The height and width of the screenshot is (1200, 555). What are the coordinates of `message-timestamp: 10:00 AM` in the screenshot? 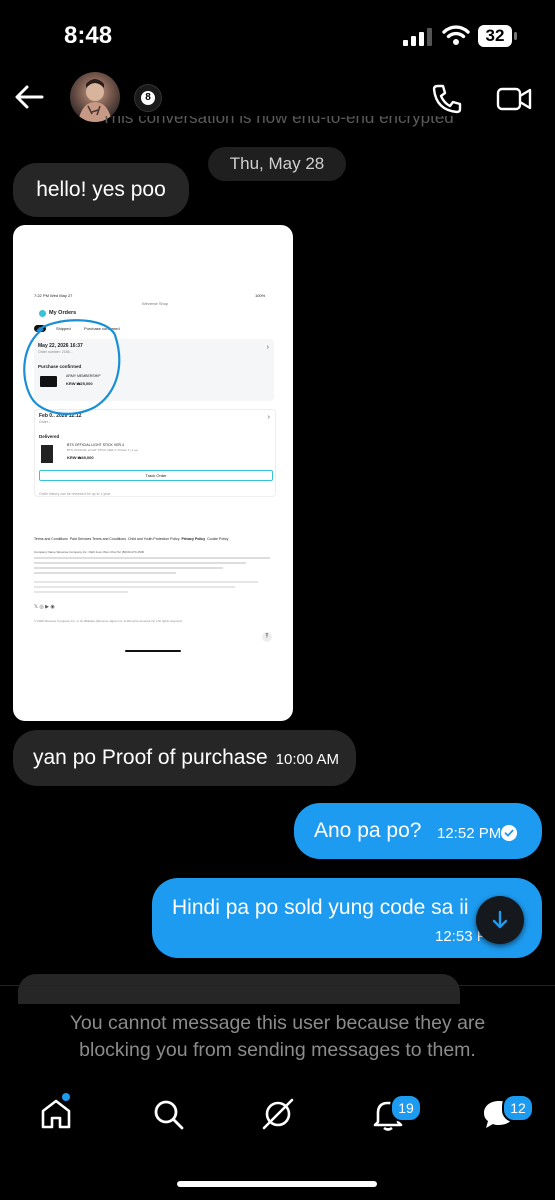 It's located at (307, 759).